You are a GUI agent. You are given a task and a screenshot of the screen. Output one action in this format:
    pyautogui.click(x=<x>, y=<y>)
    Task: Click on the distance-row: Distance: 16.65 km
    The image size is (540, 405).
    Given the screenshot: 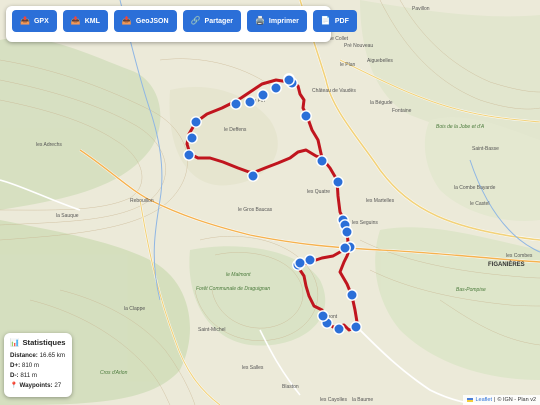 What is the action you would take?
    pyautogui.click(x=38, y=356)
    